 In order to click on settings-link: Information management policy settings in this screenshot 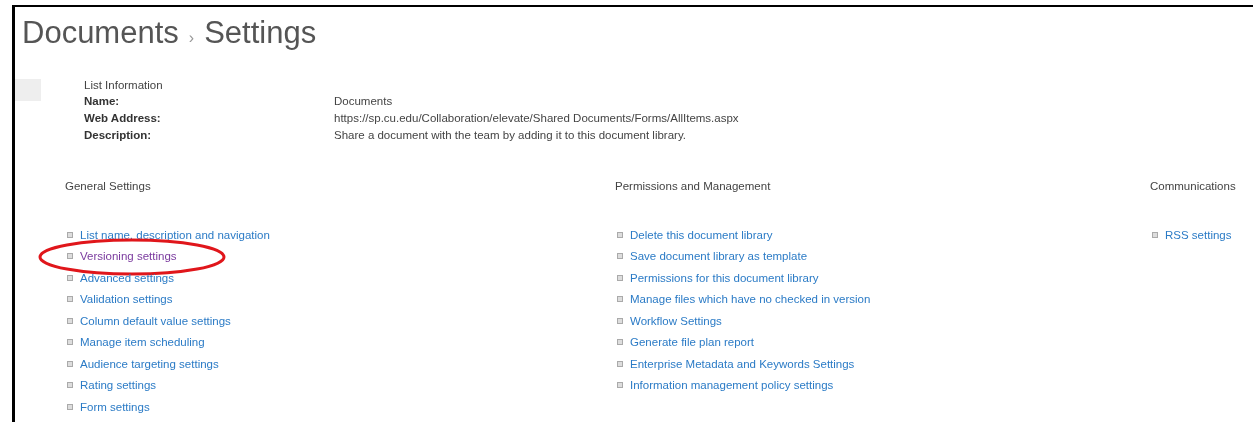, I will do `click(732, 385)`.